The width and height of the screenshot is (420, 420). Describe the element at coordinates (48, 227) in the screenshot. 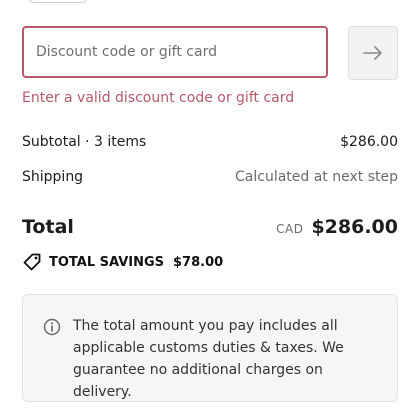

I see `total-label: Total` at that location.